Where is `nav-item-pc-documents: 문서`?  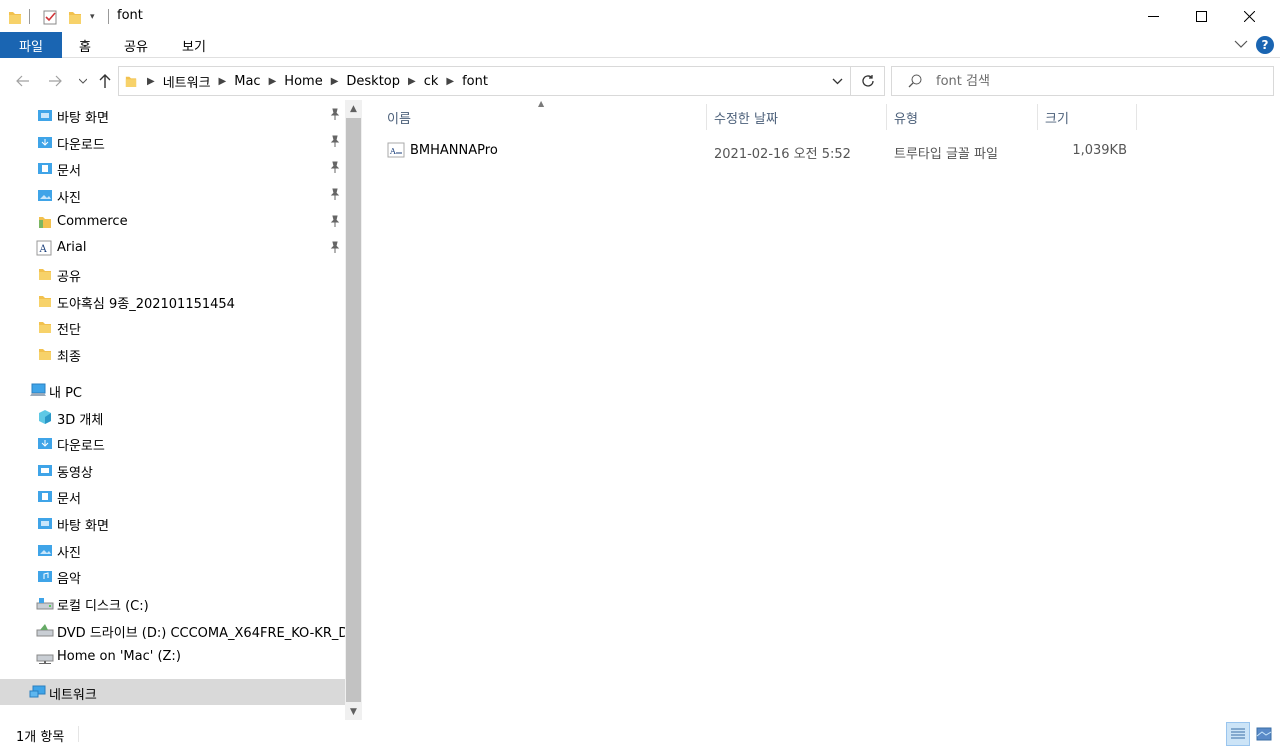
nav-item-pc-documents: 문서 is located at coordinates (172, 496).